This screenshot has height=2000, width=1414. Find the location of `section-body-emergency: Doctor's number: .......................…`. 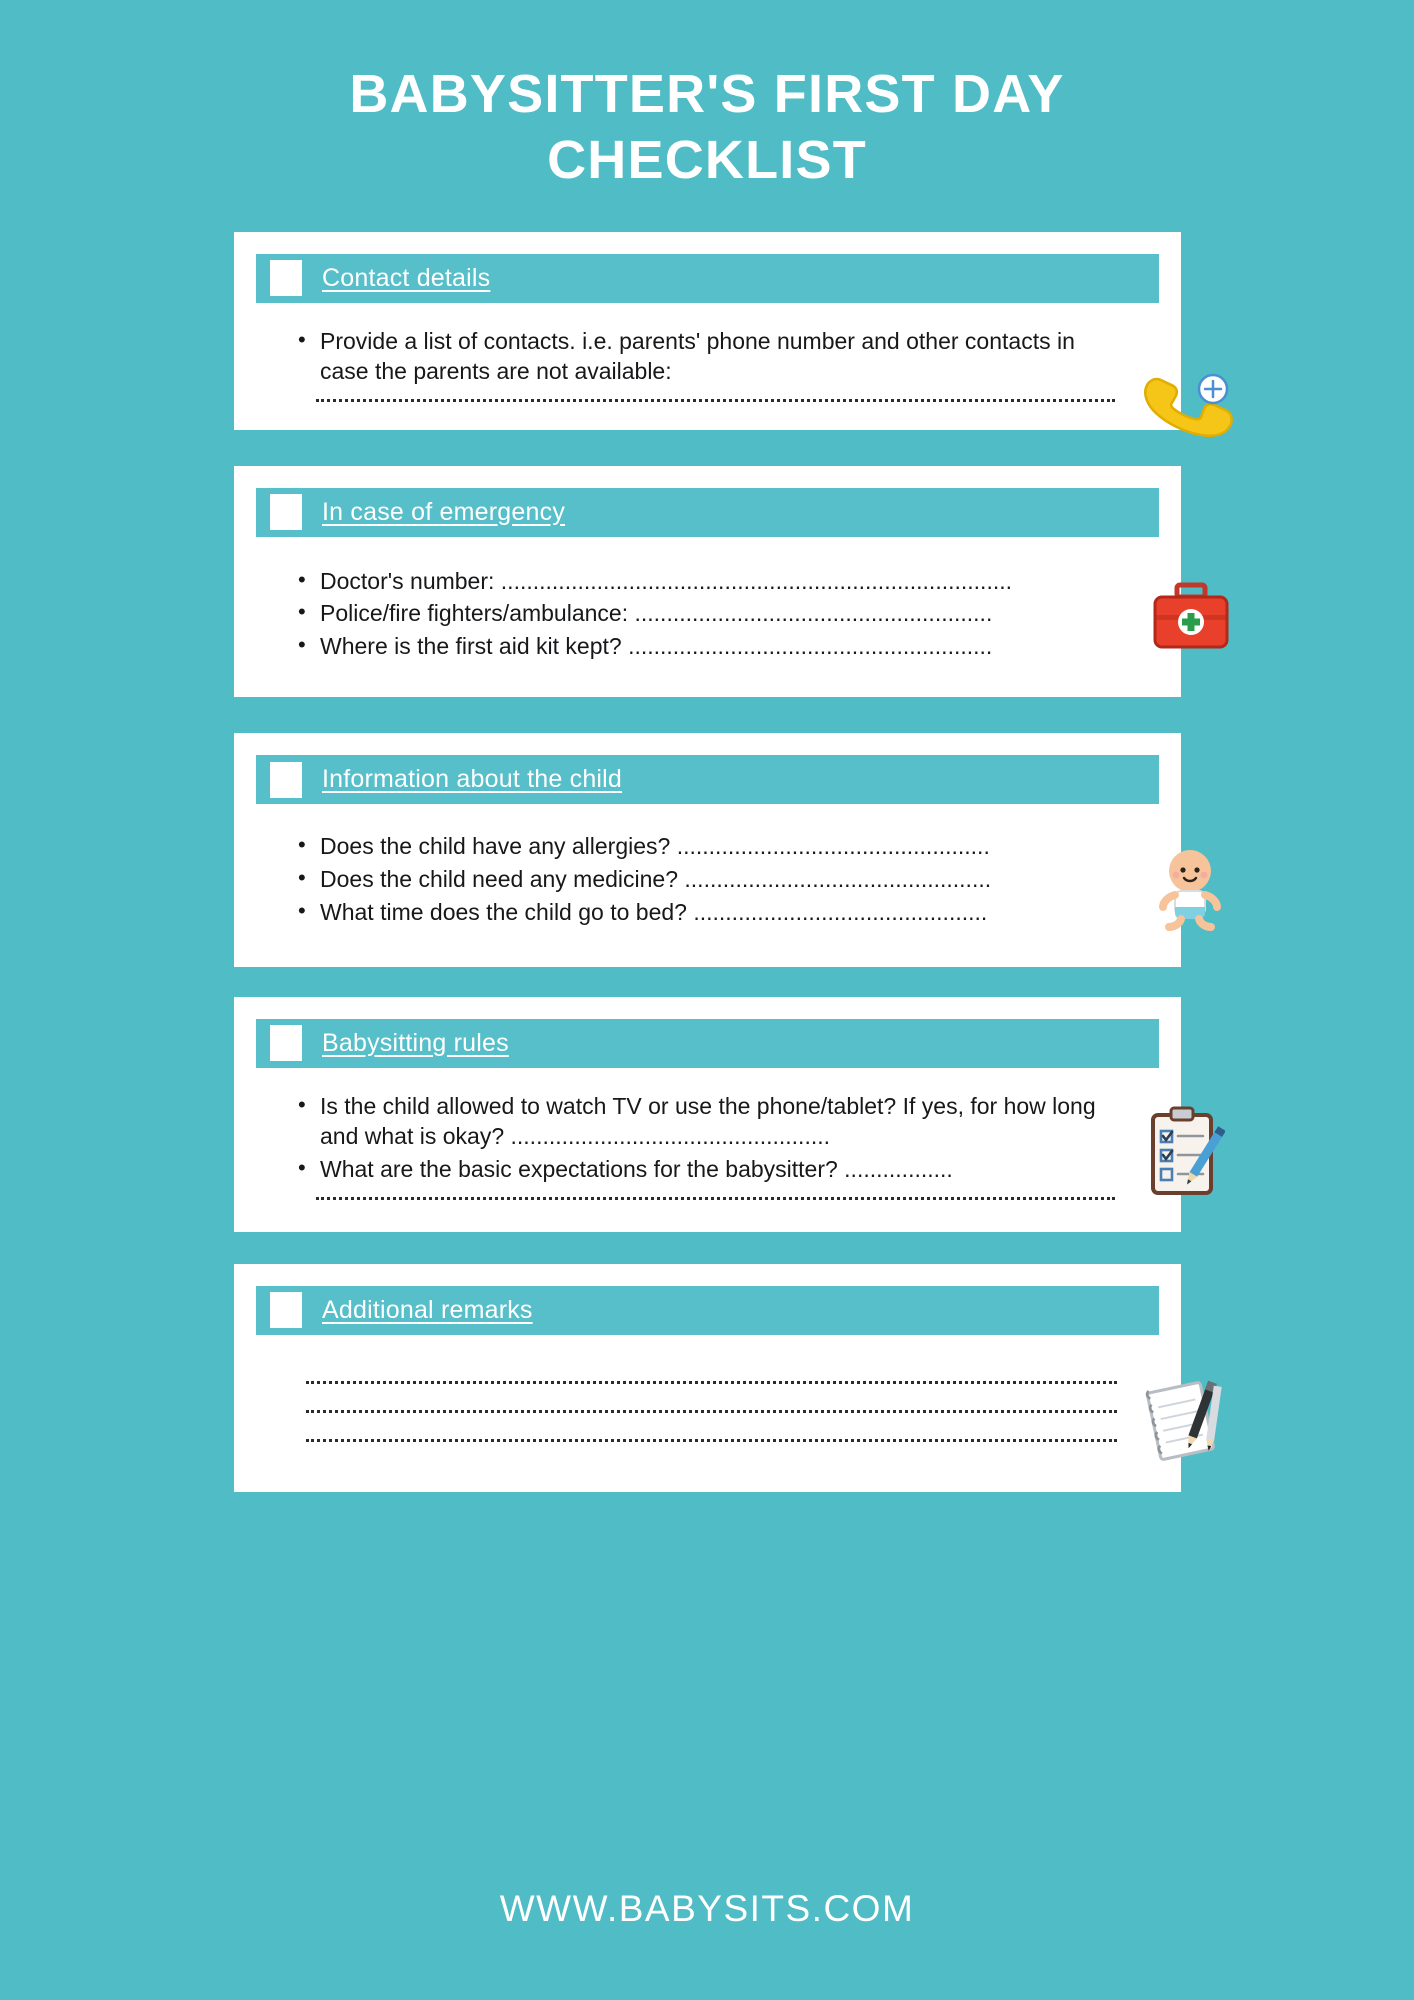

section-body-emergency: Doctor's number: .......................… is located at coordinates (707, 608).